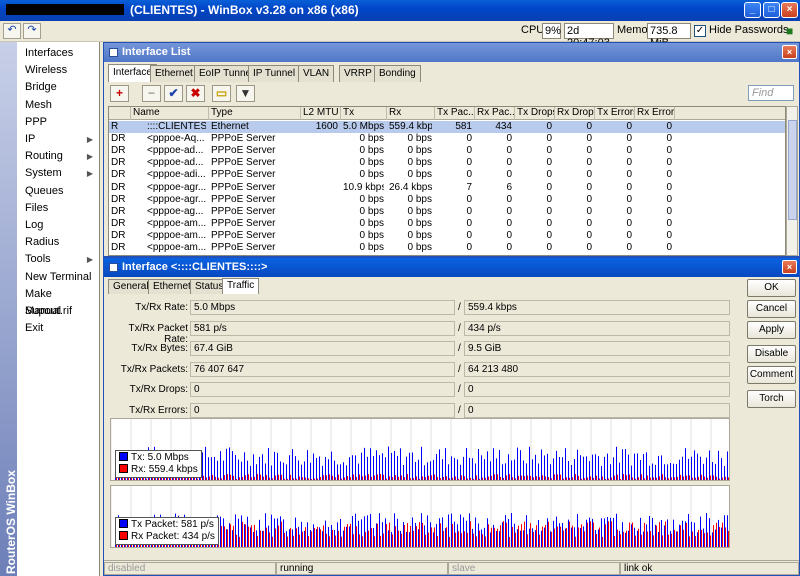  Describe the element at coordinates (792, 170) in the screenshot. I see `scrollbar-thumb` at that location.